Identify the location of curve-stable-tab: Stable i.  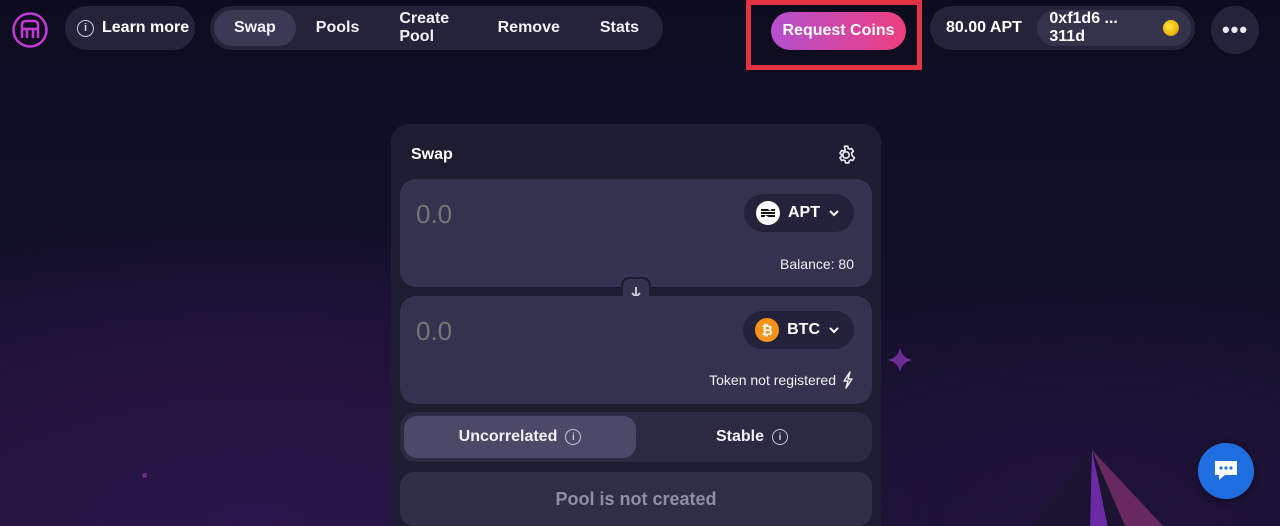
(752, 437).